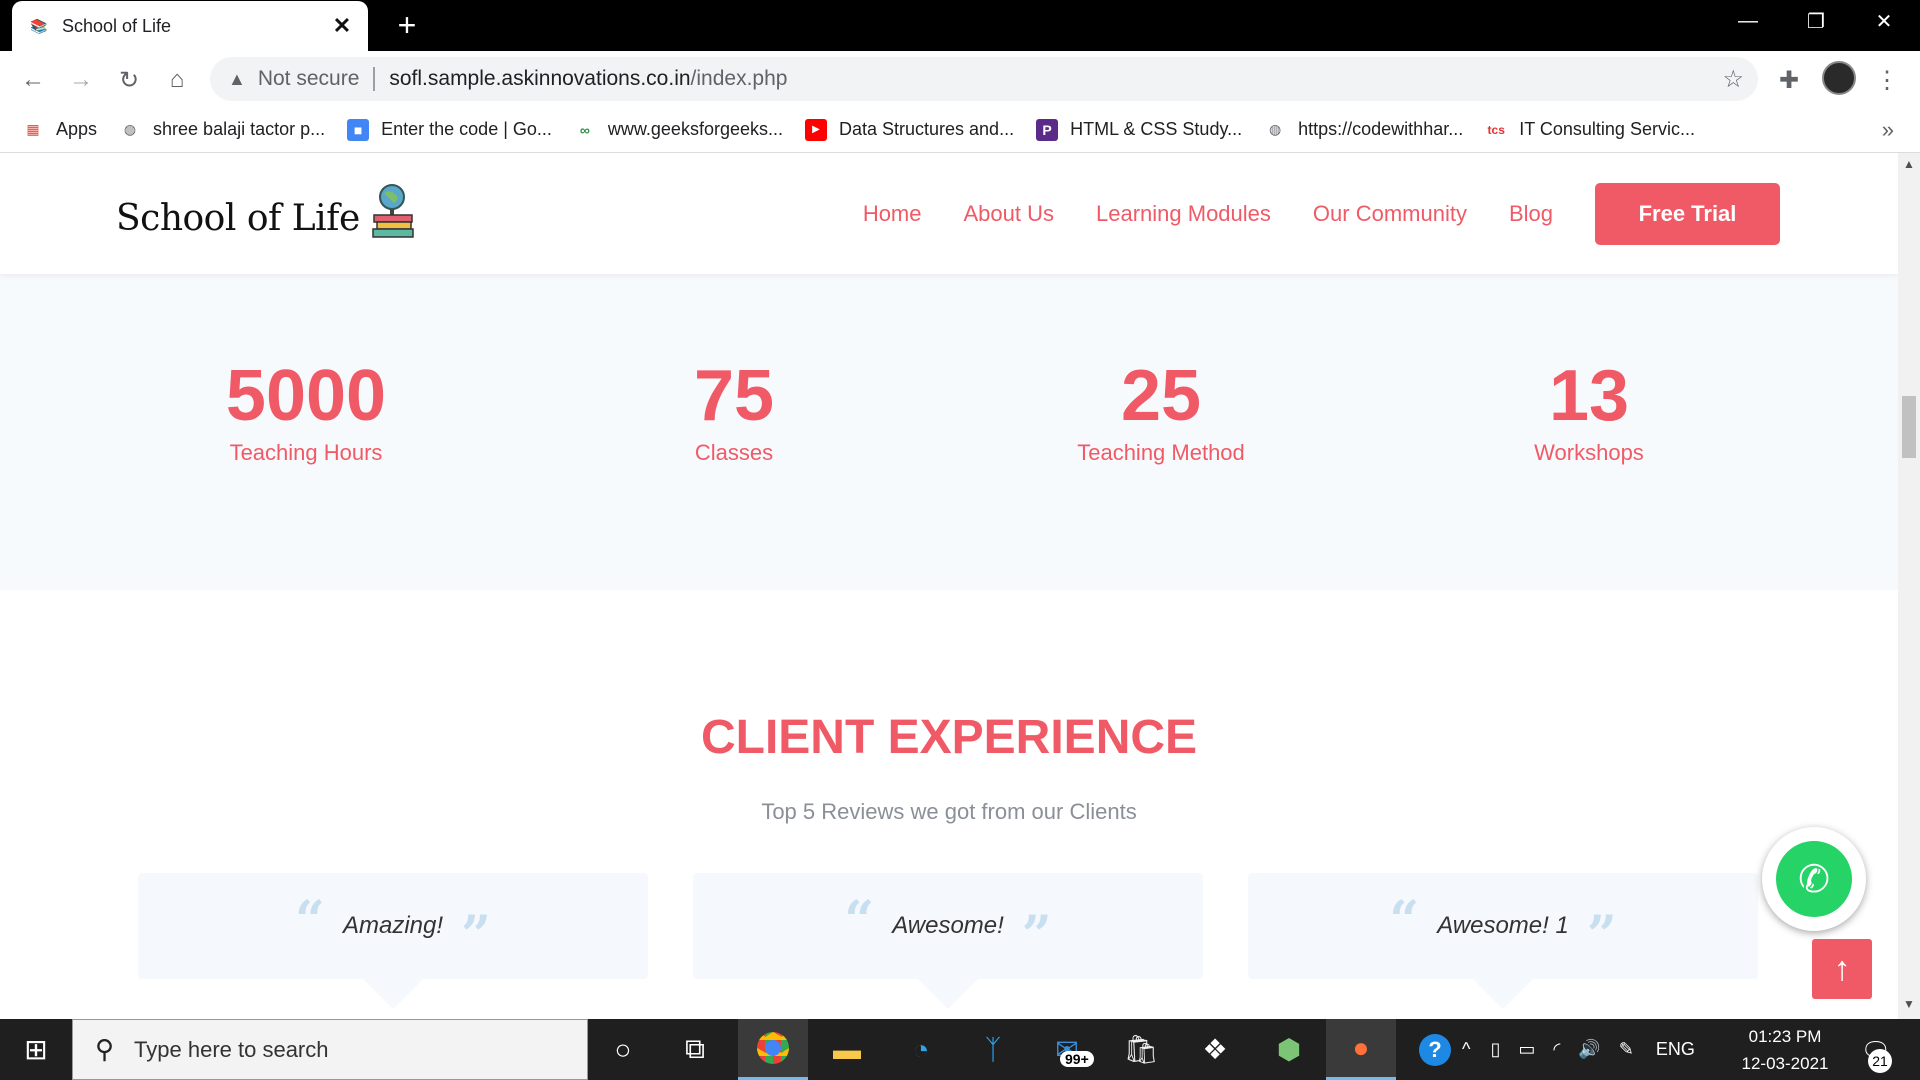 Image resolution: width=1920 pixels, height=1080 pixels. I want to click on close-tab-icon: ✕, so click(342, 26).